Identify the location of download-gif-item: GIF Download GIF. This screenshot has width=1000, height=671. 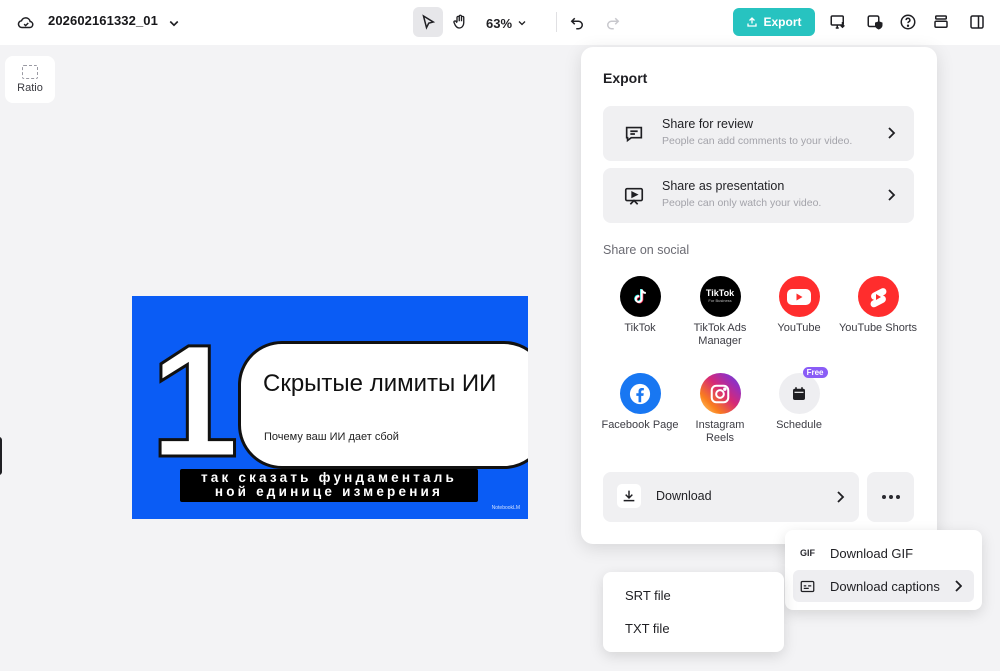
(883, 553).